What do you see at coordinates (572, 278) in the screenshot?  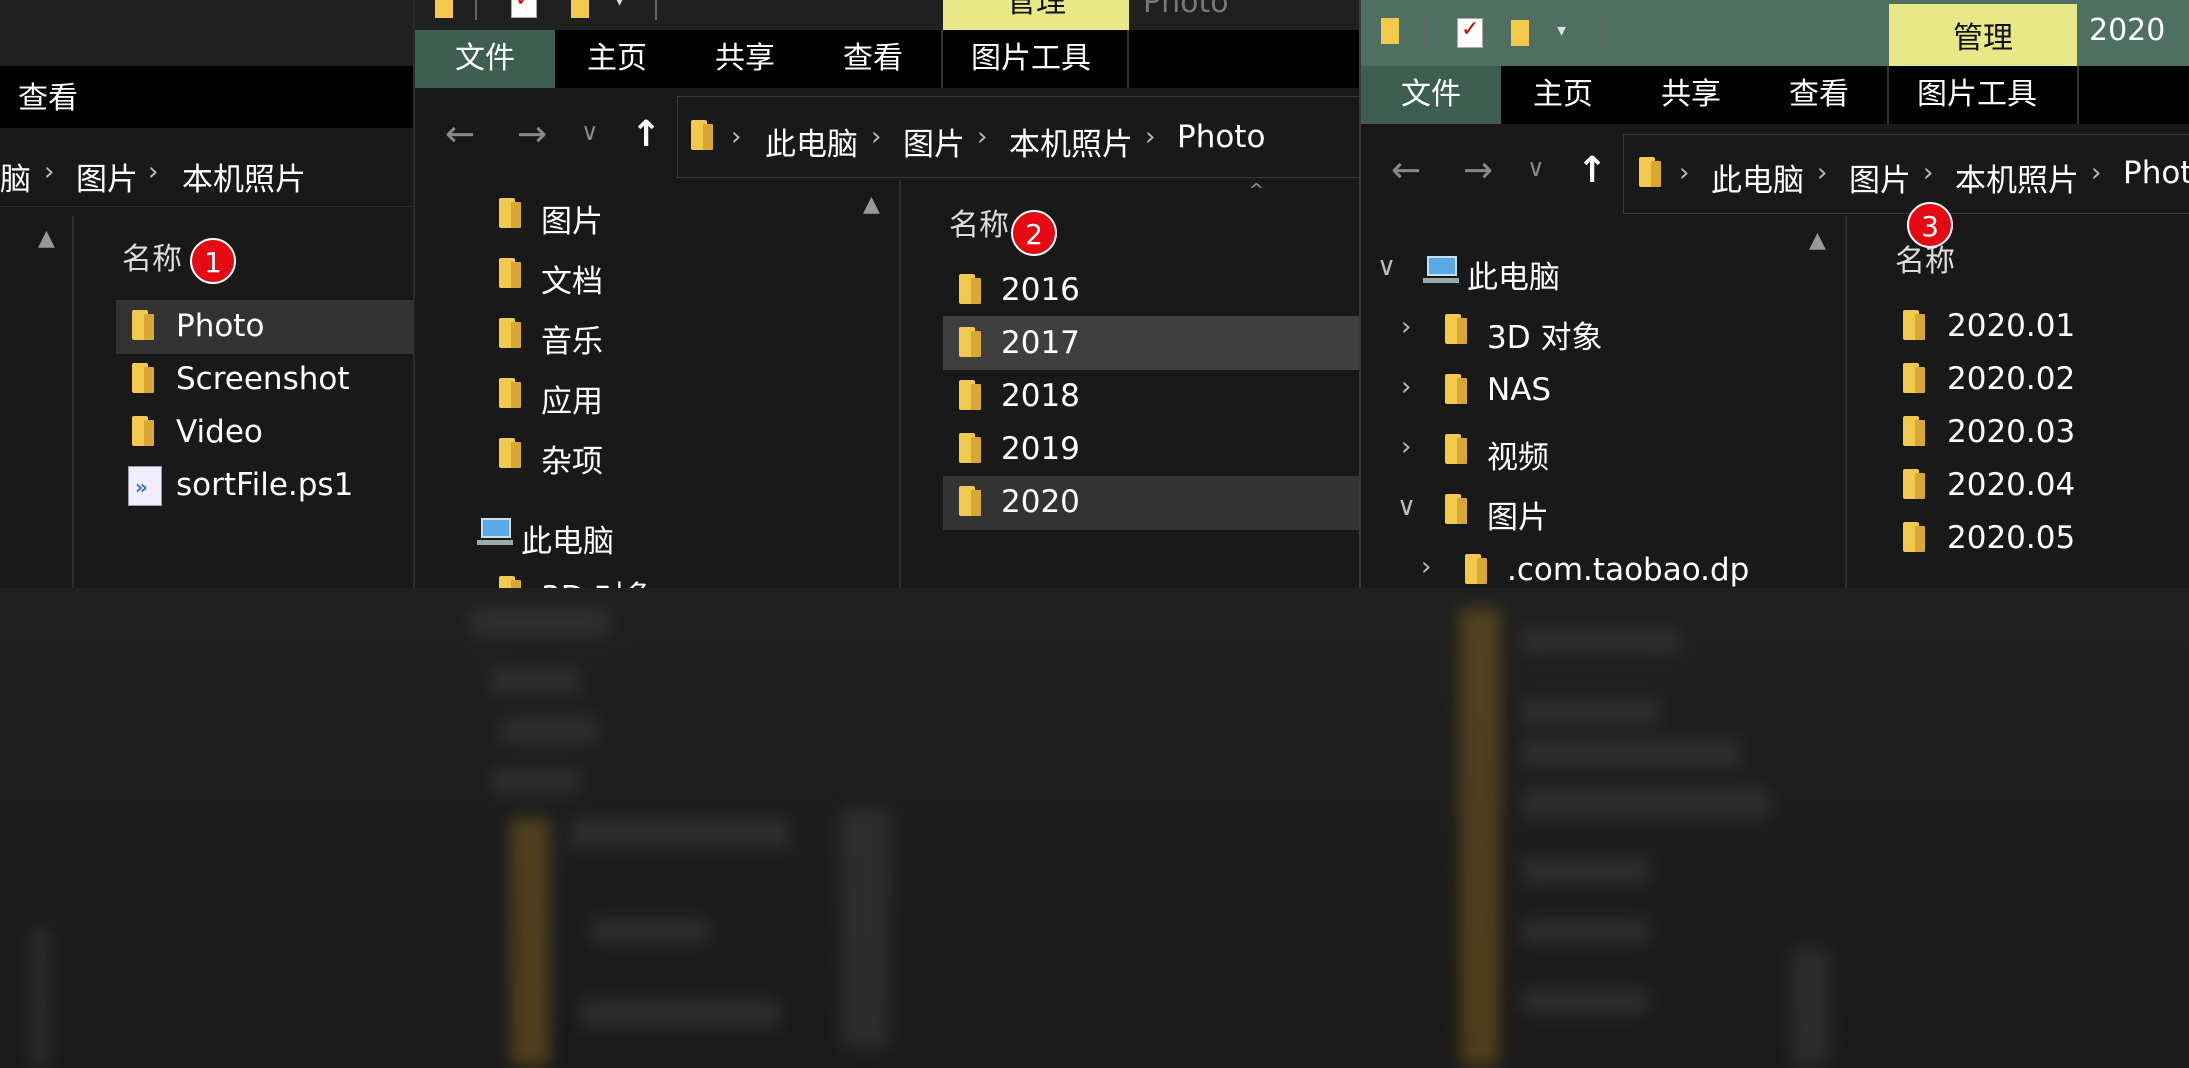 I see `nav-item-documents: 文档` at bounding box center [572, 278].